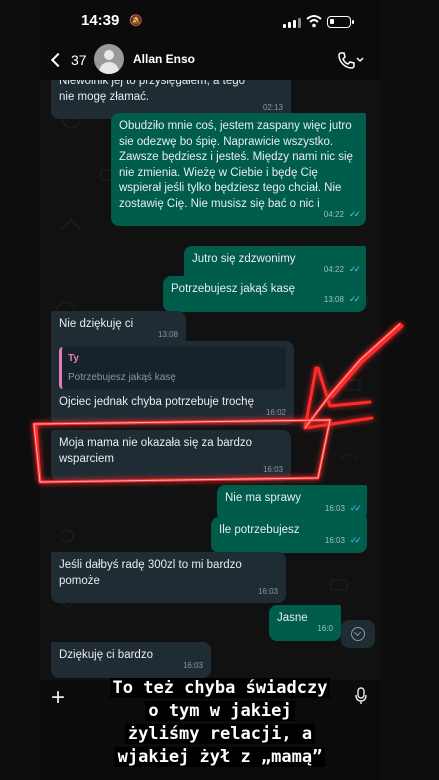 This screenshot has height=780, width=439. I want to click on chevron-down-icon, so click(358, 634).